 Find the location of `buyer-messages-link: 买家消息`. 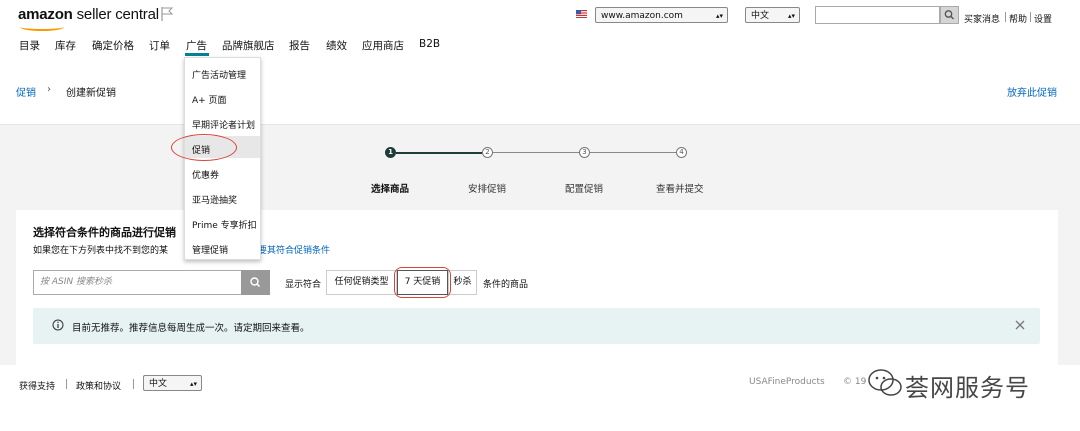

buyer-messages-link: 买家消息 is located at coordinates (982, 18).